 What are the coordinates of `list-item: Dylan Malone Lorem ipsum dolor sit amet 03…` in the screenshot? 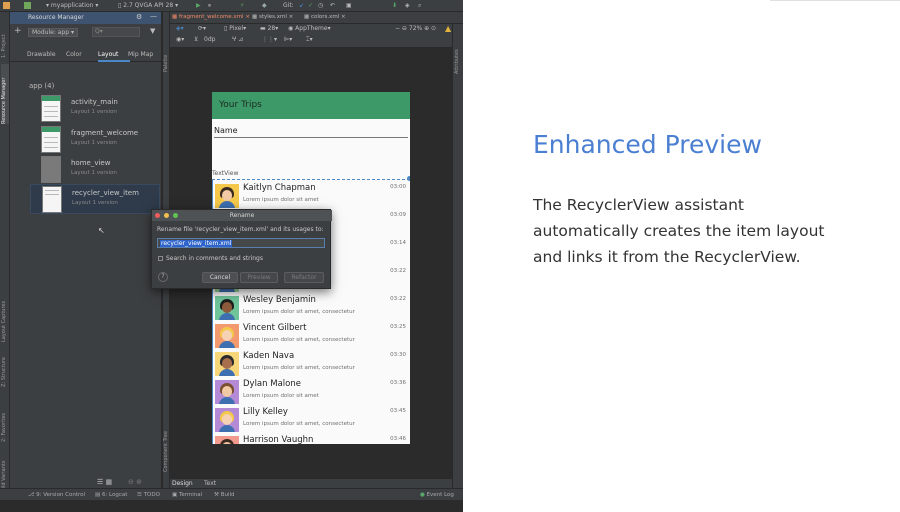 It's located at (311, 391).